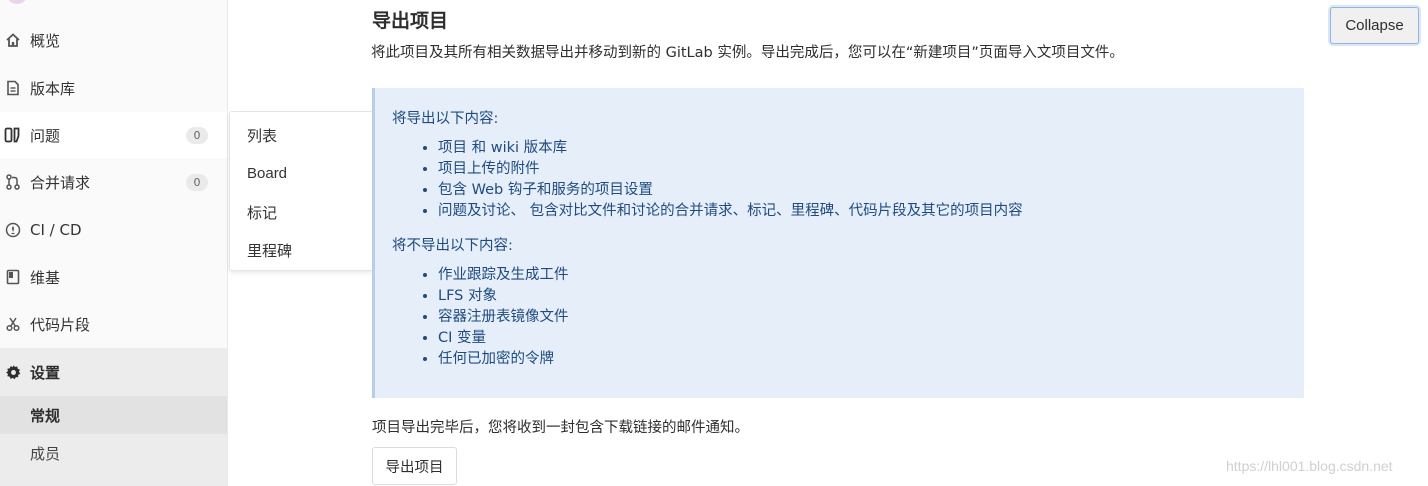 The image size is (1428, 486). I want to click on settings-subnav: 常规 成员, so click(113, 441).